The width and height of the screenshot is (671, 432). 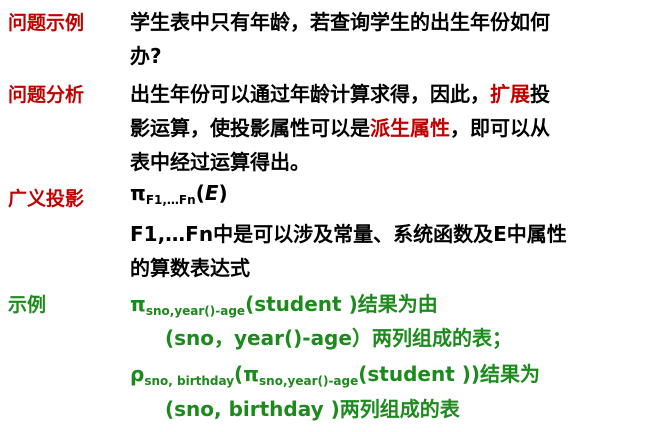 What do you see at coordinates (146, 56) in the screenshot?
I see `problem-example-line-2: 办?` at bounding box center [146, 56].